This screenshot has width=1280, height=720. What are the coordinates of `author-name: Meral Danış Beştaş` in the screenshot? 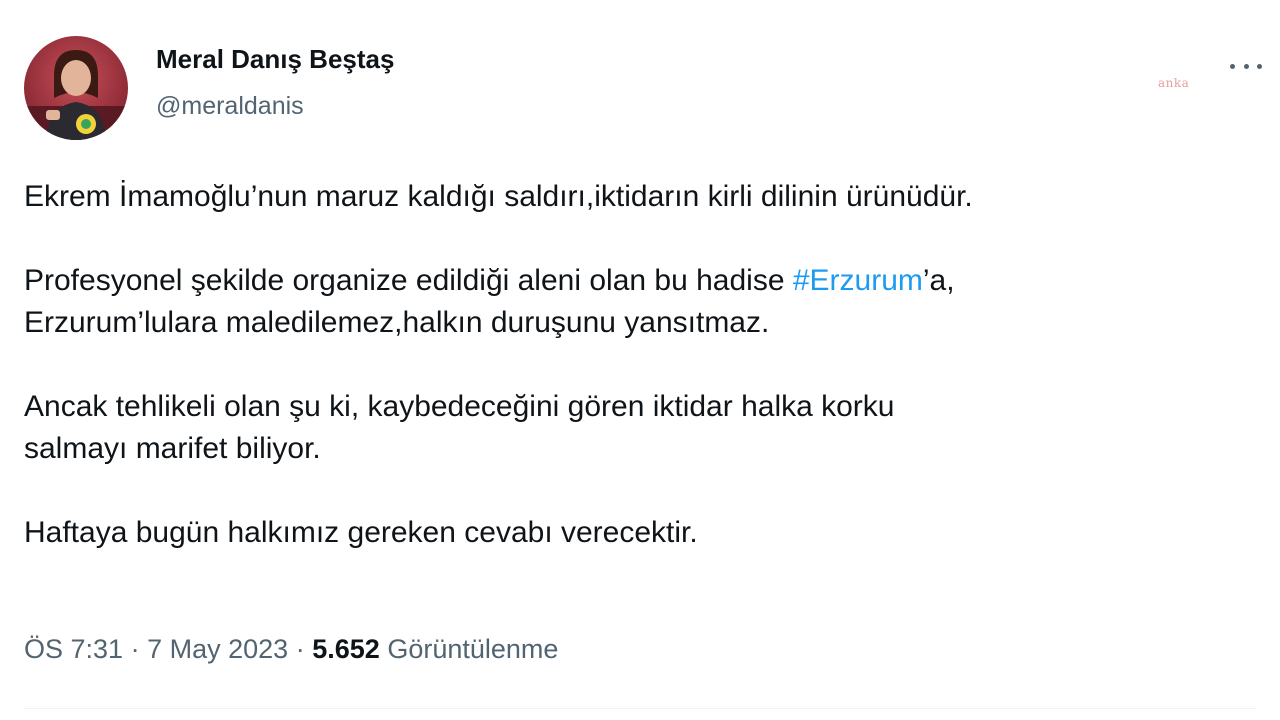 It's located at (275, 59).